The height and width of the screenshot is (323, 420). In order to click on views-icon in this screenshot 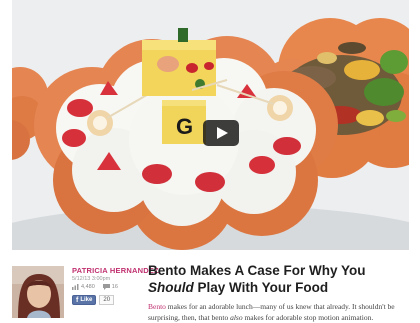, I will do `click(75, 287)`.